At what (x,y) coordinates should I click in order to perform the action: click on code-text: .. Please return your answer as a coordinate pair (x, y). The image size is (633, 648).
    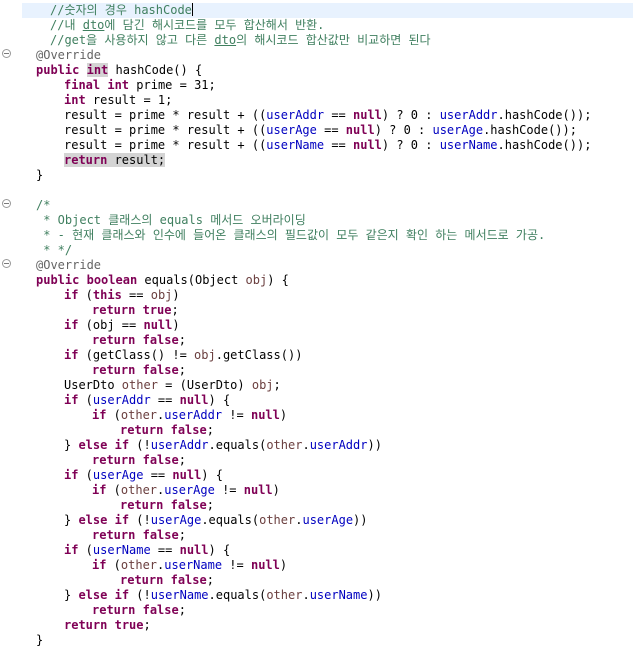
    Looking at the image, I should click on (306, 595).